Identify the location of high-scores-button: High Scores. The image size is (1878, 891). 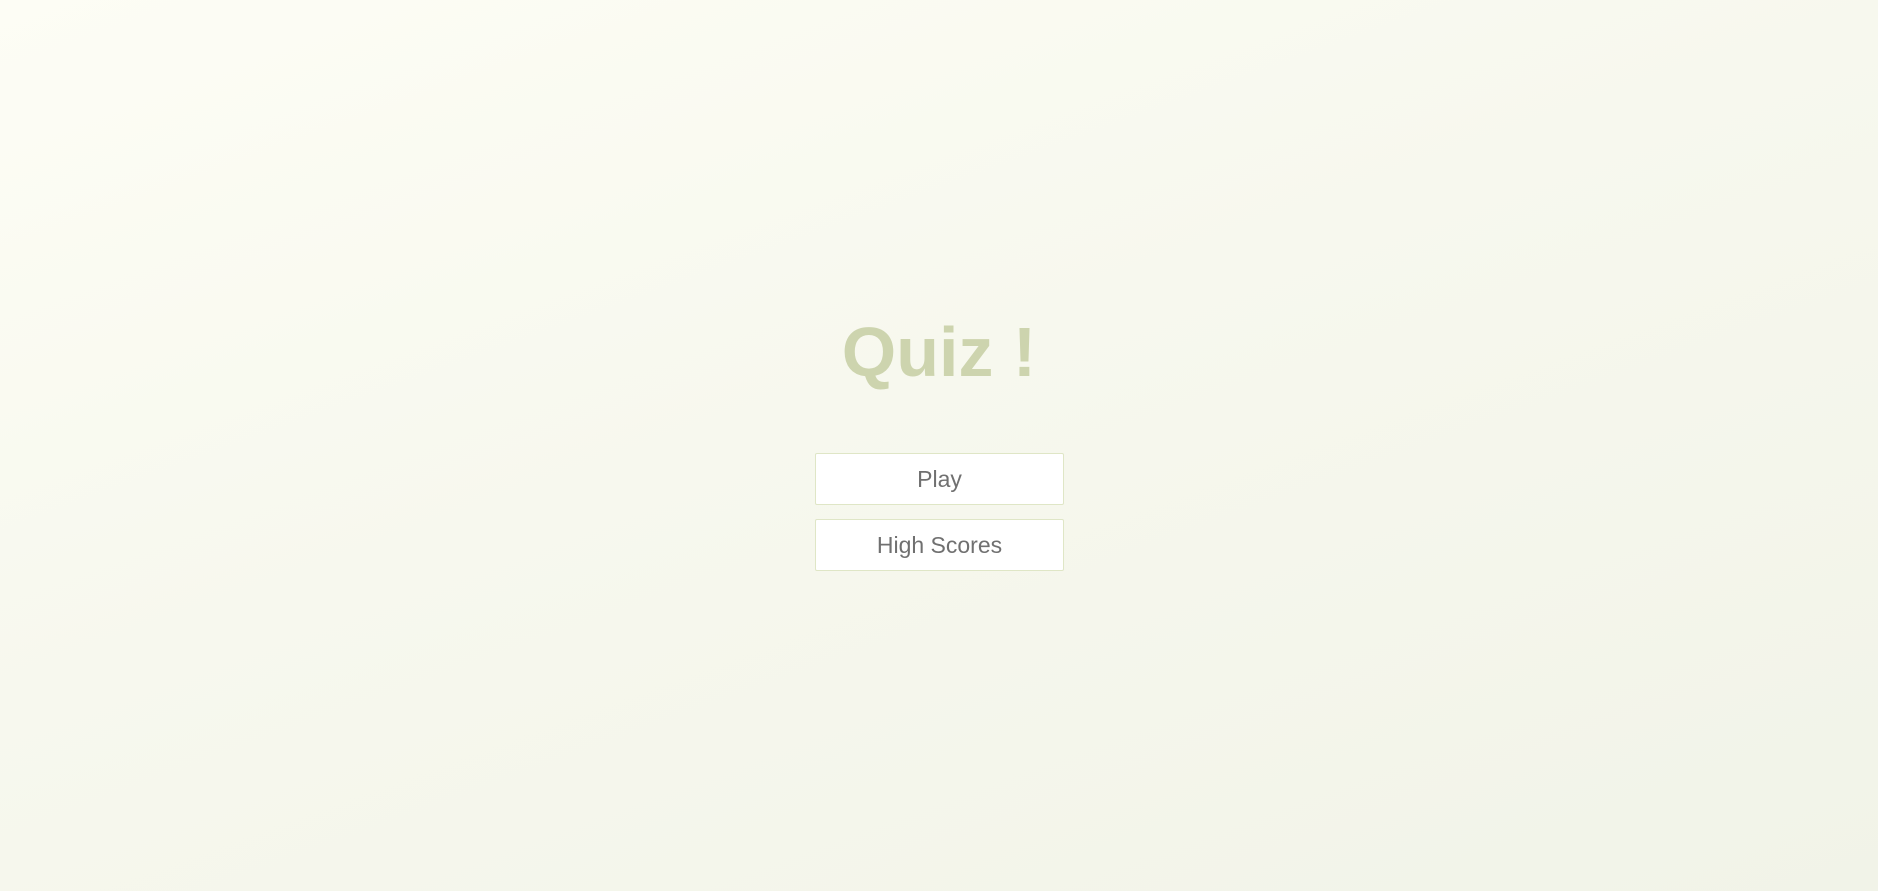
(939, 545).